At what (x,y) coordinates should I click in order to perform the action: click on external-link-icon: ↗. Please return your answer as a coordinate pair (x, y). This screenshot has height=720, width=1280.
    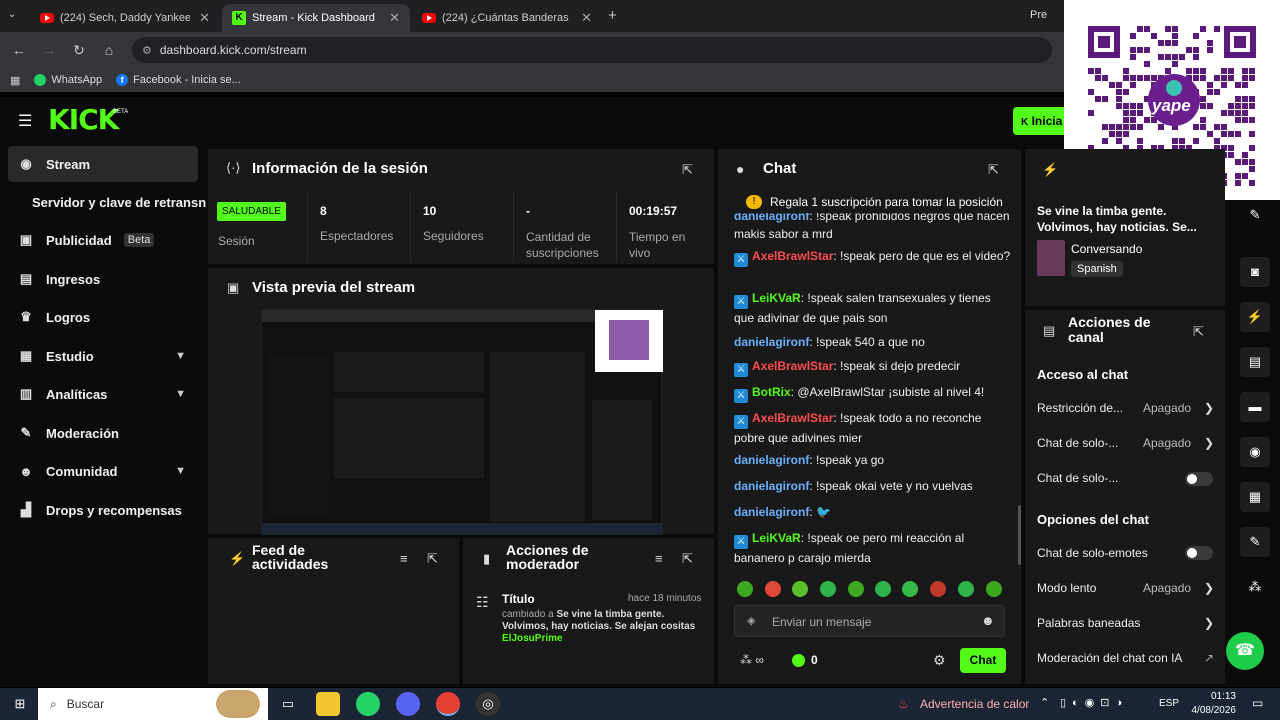
    Looking at the image, I should click on (1209, 658).